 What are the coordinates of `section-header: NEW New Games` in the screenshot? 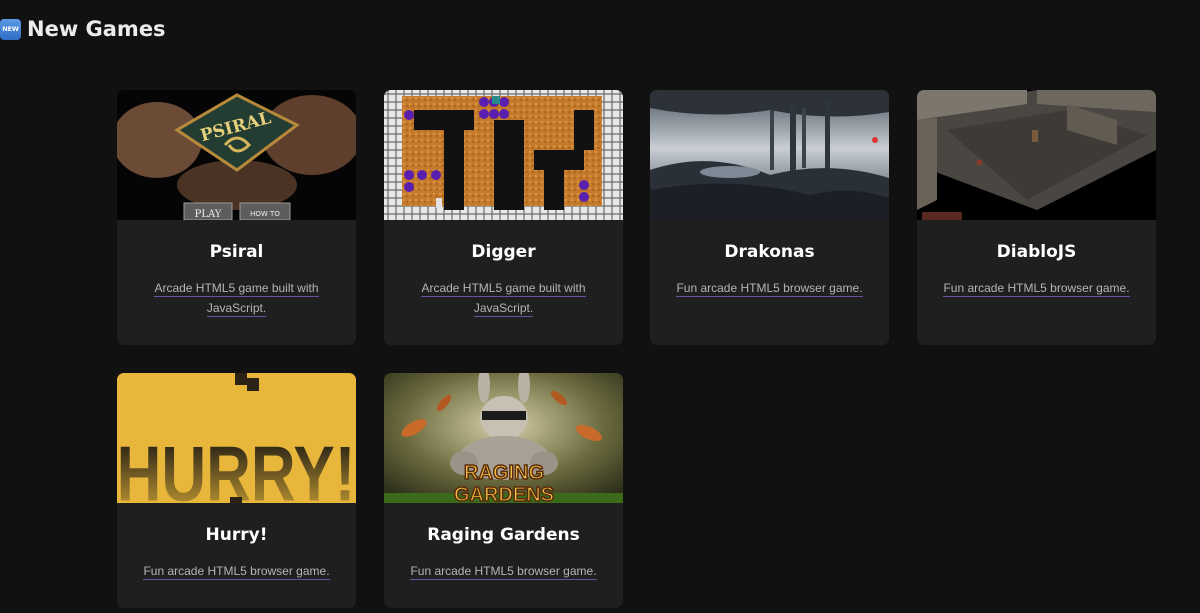 It's located at (83, 29).